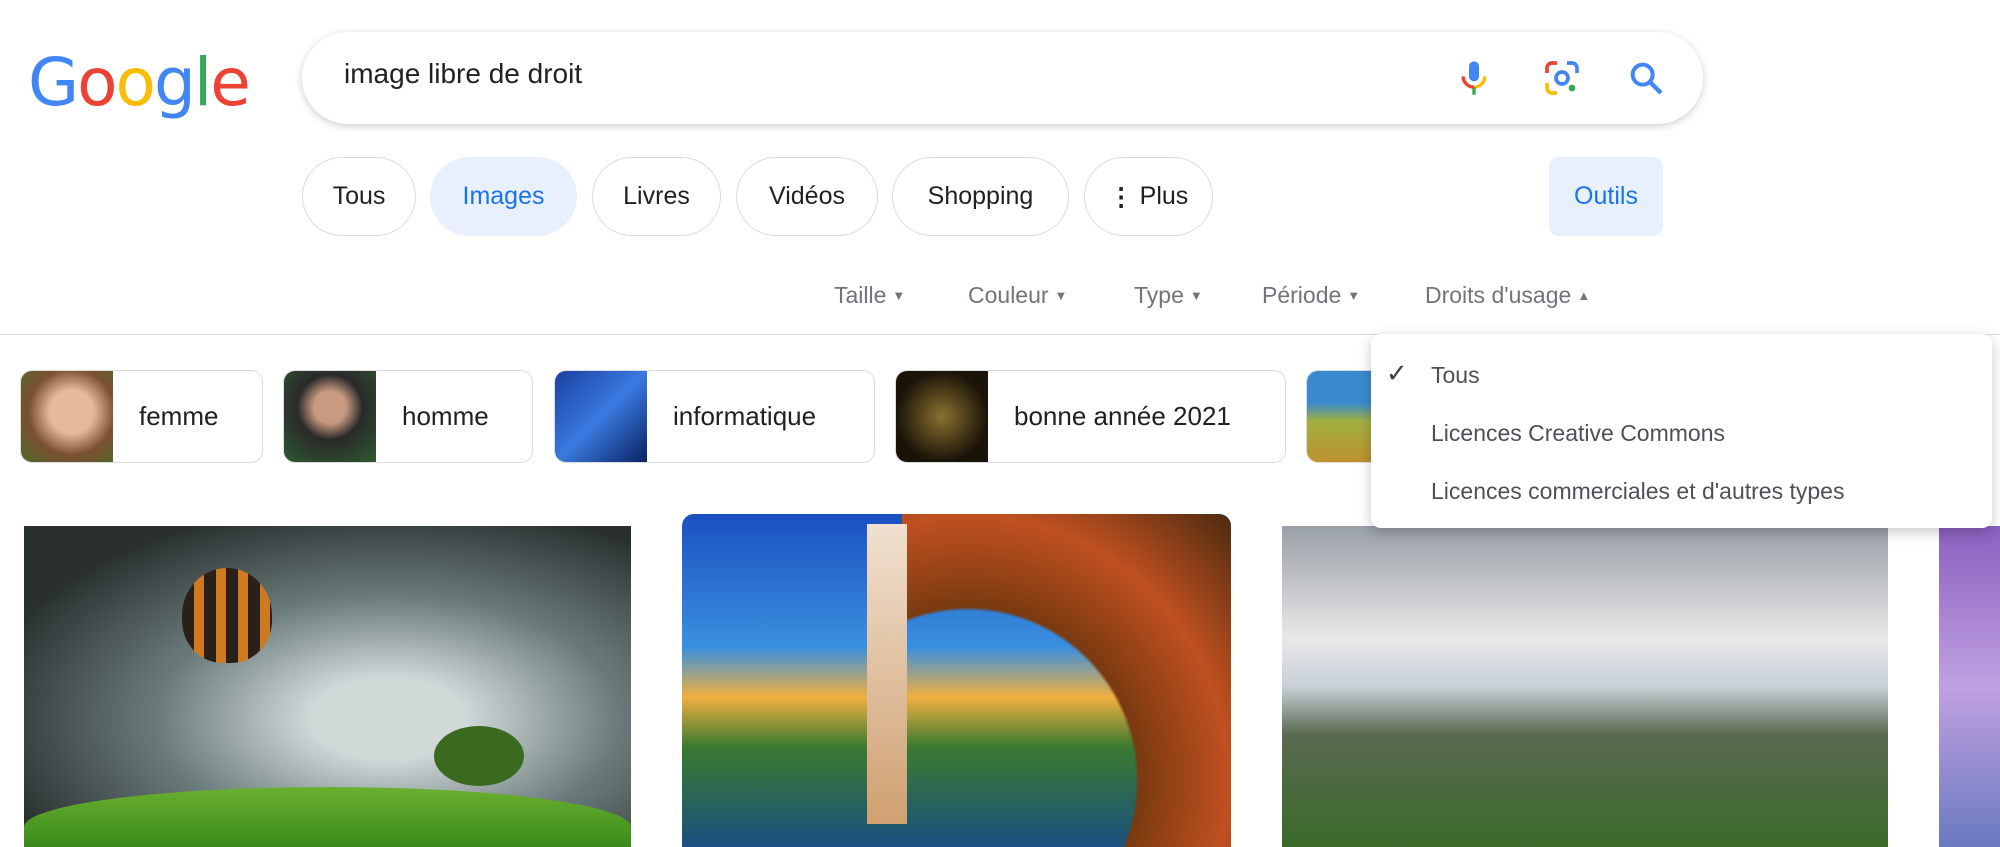  I want to click on tools-label: Outils, so click(1606, 196).